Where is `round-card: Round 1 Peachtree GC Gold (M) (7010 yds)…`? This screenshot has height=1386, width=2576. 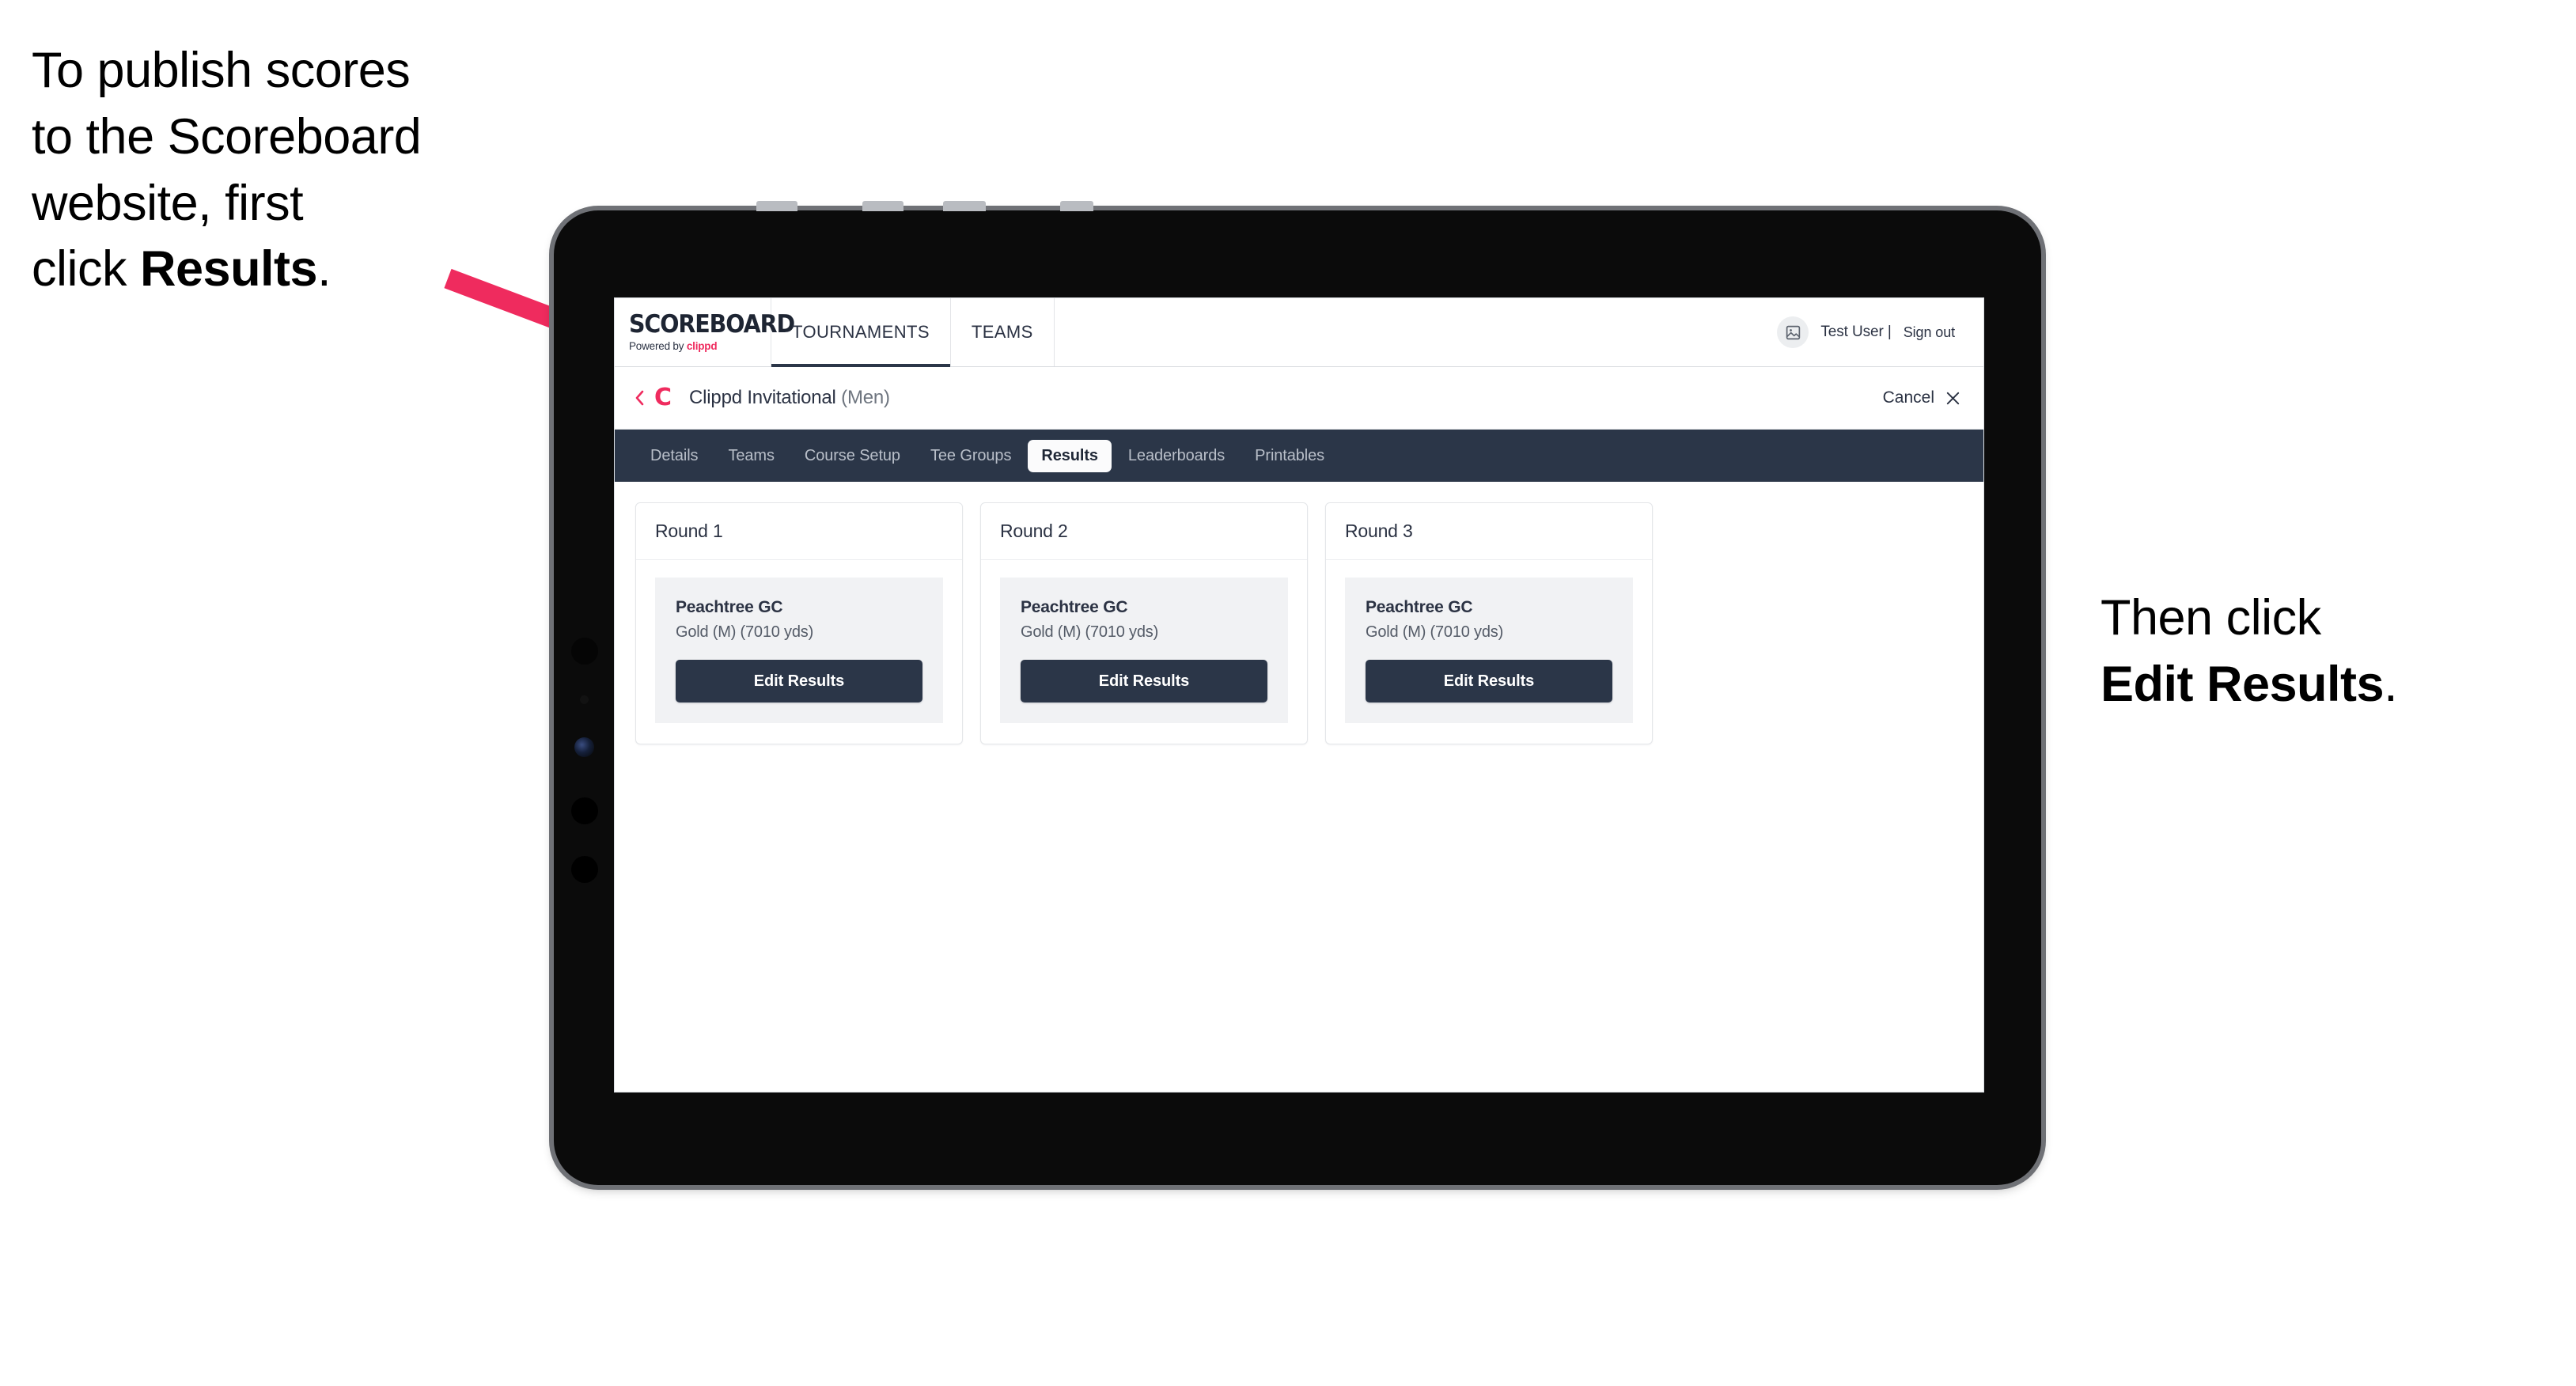
round-card: Round 1 Peachtree GC Gold (M) (7010 yds)… is located at coordinates (799, 624).